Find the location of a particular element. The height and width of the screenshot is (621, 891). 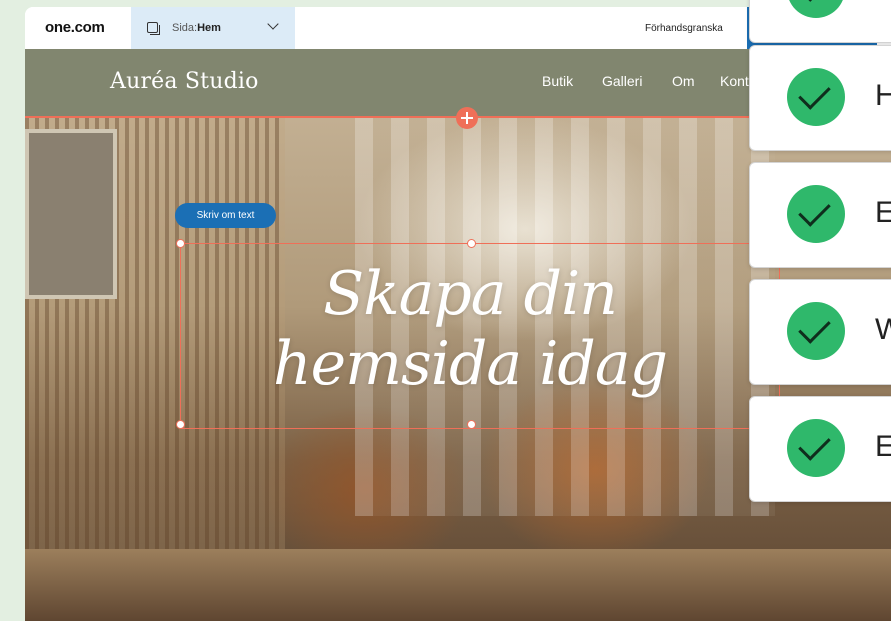

rewrite-text-button: Skriv om text is located at coordinates (225, 215).